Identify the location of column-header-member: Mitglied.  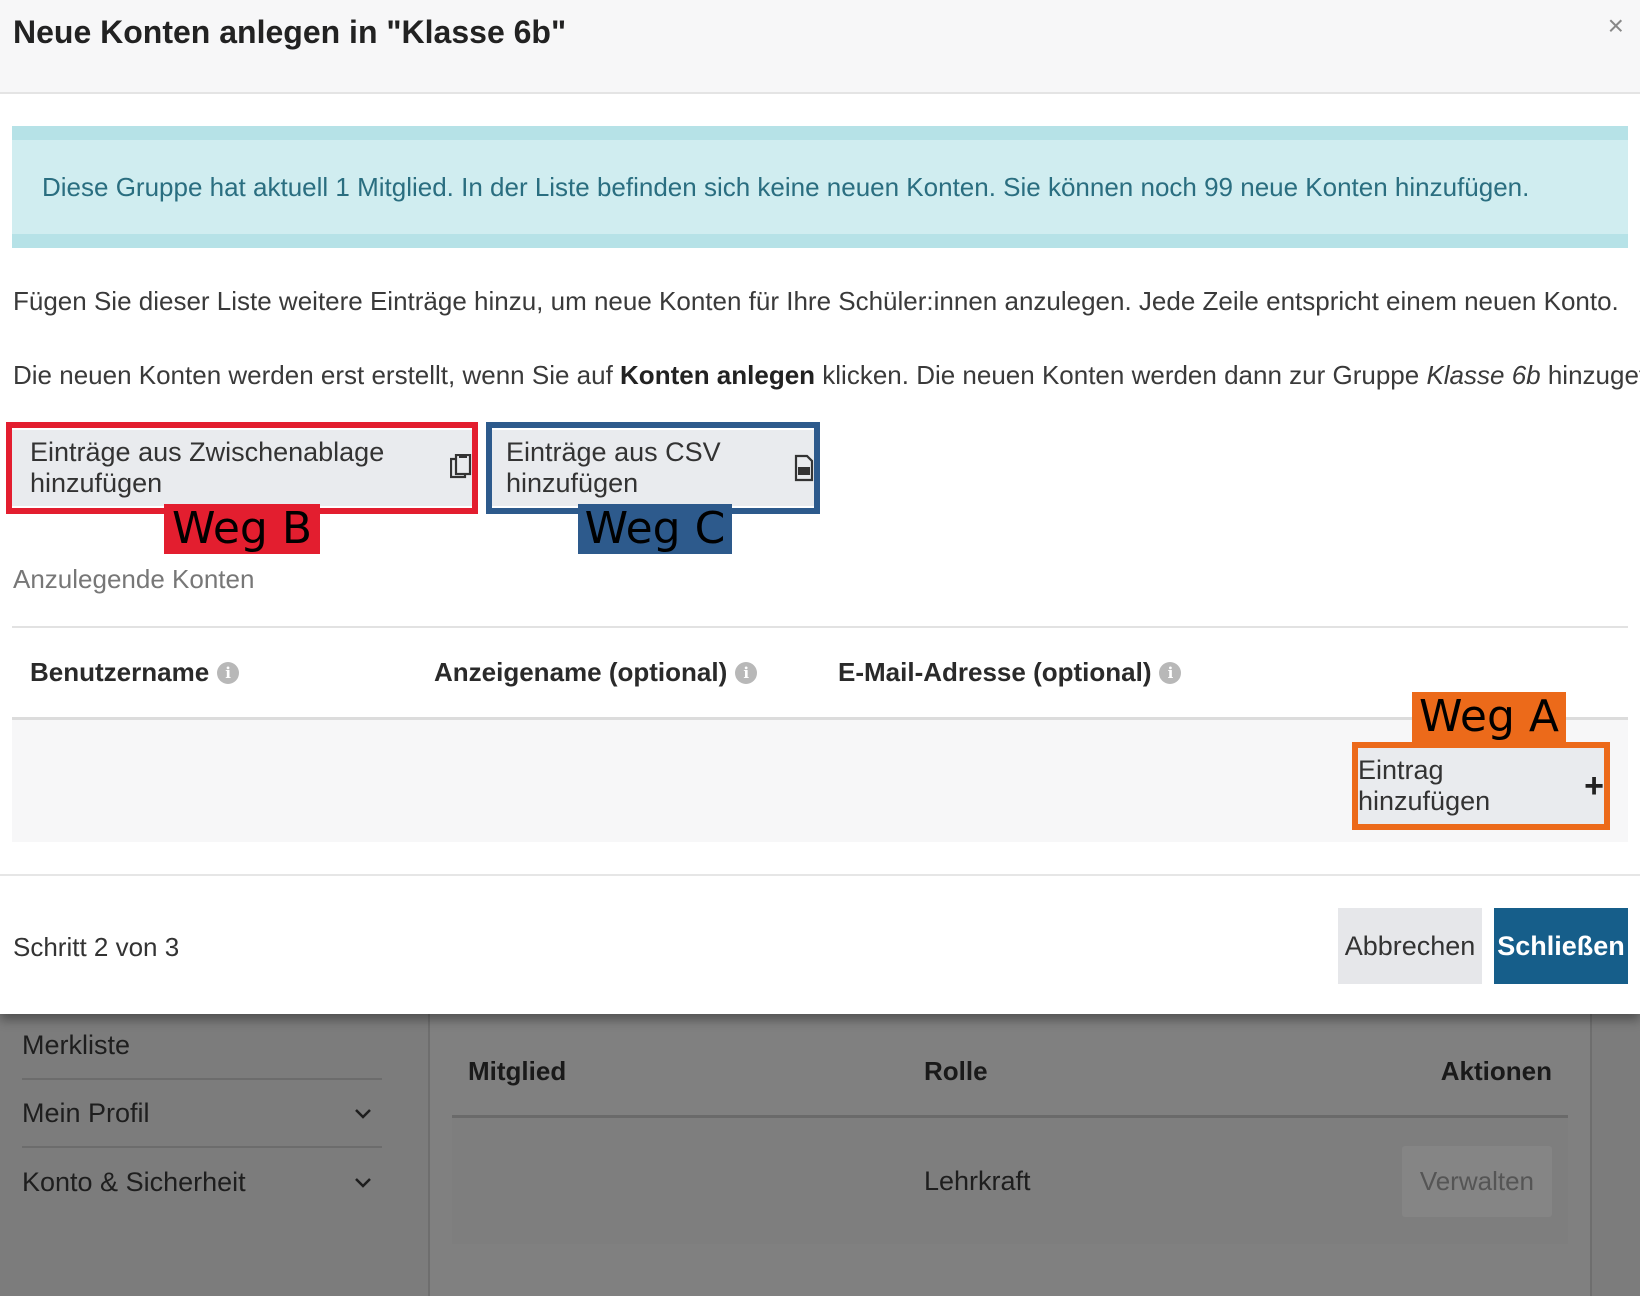
(517, 1071).